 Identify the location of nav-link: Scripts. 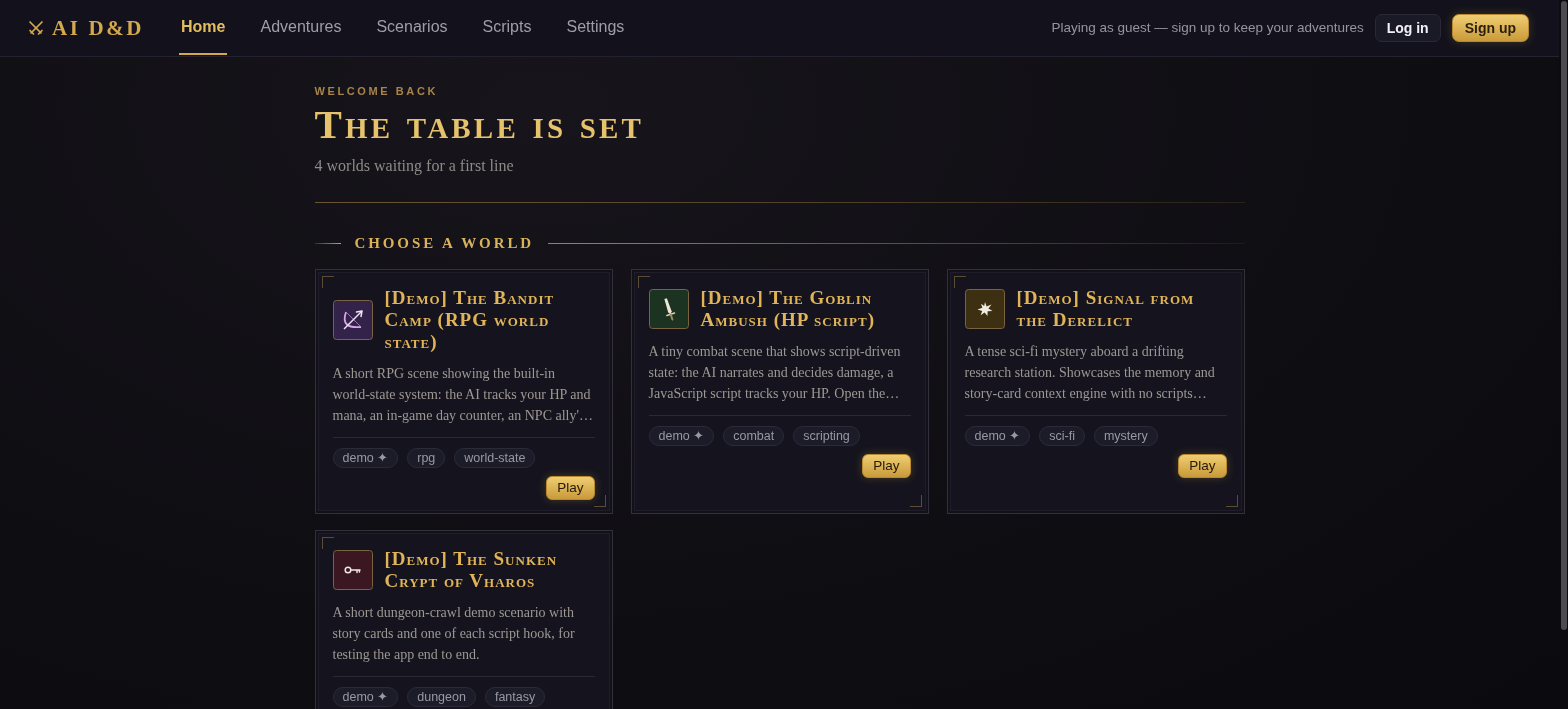
(507, 28).